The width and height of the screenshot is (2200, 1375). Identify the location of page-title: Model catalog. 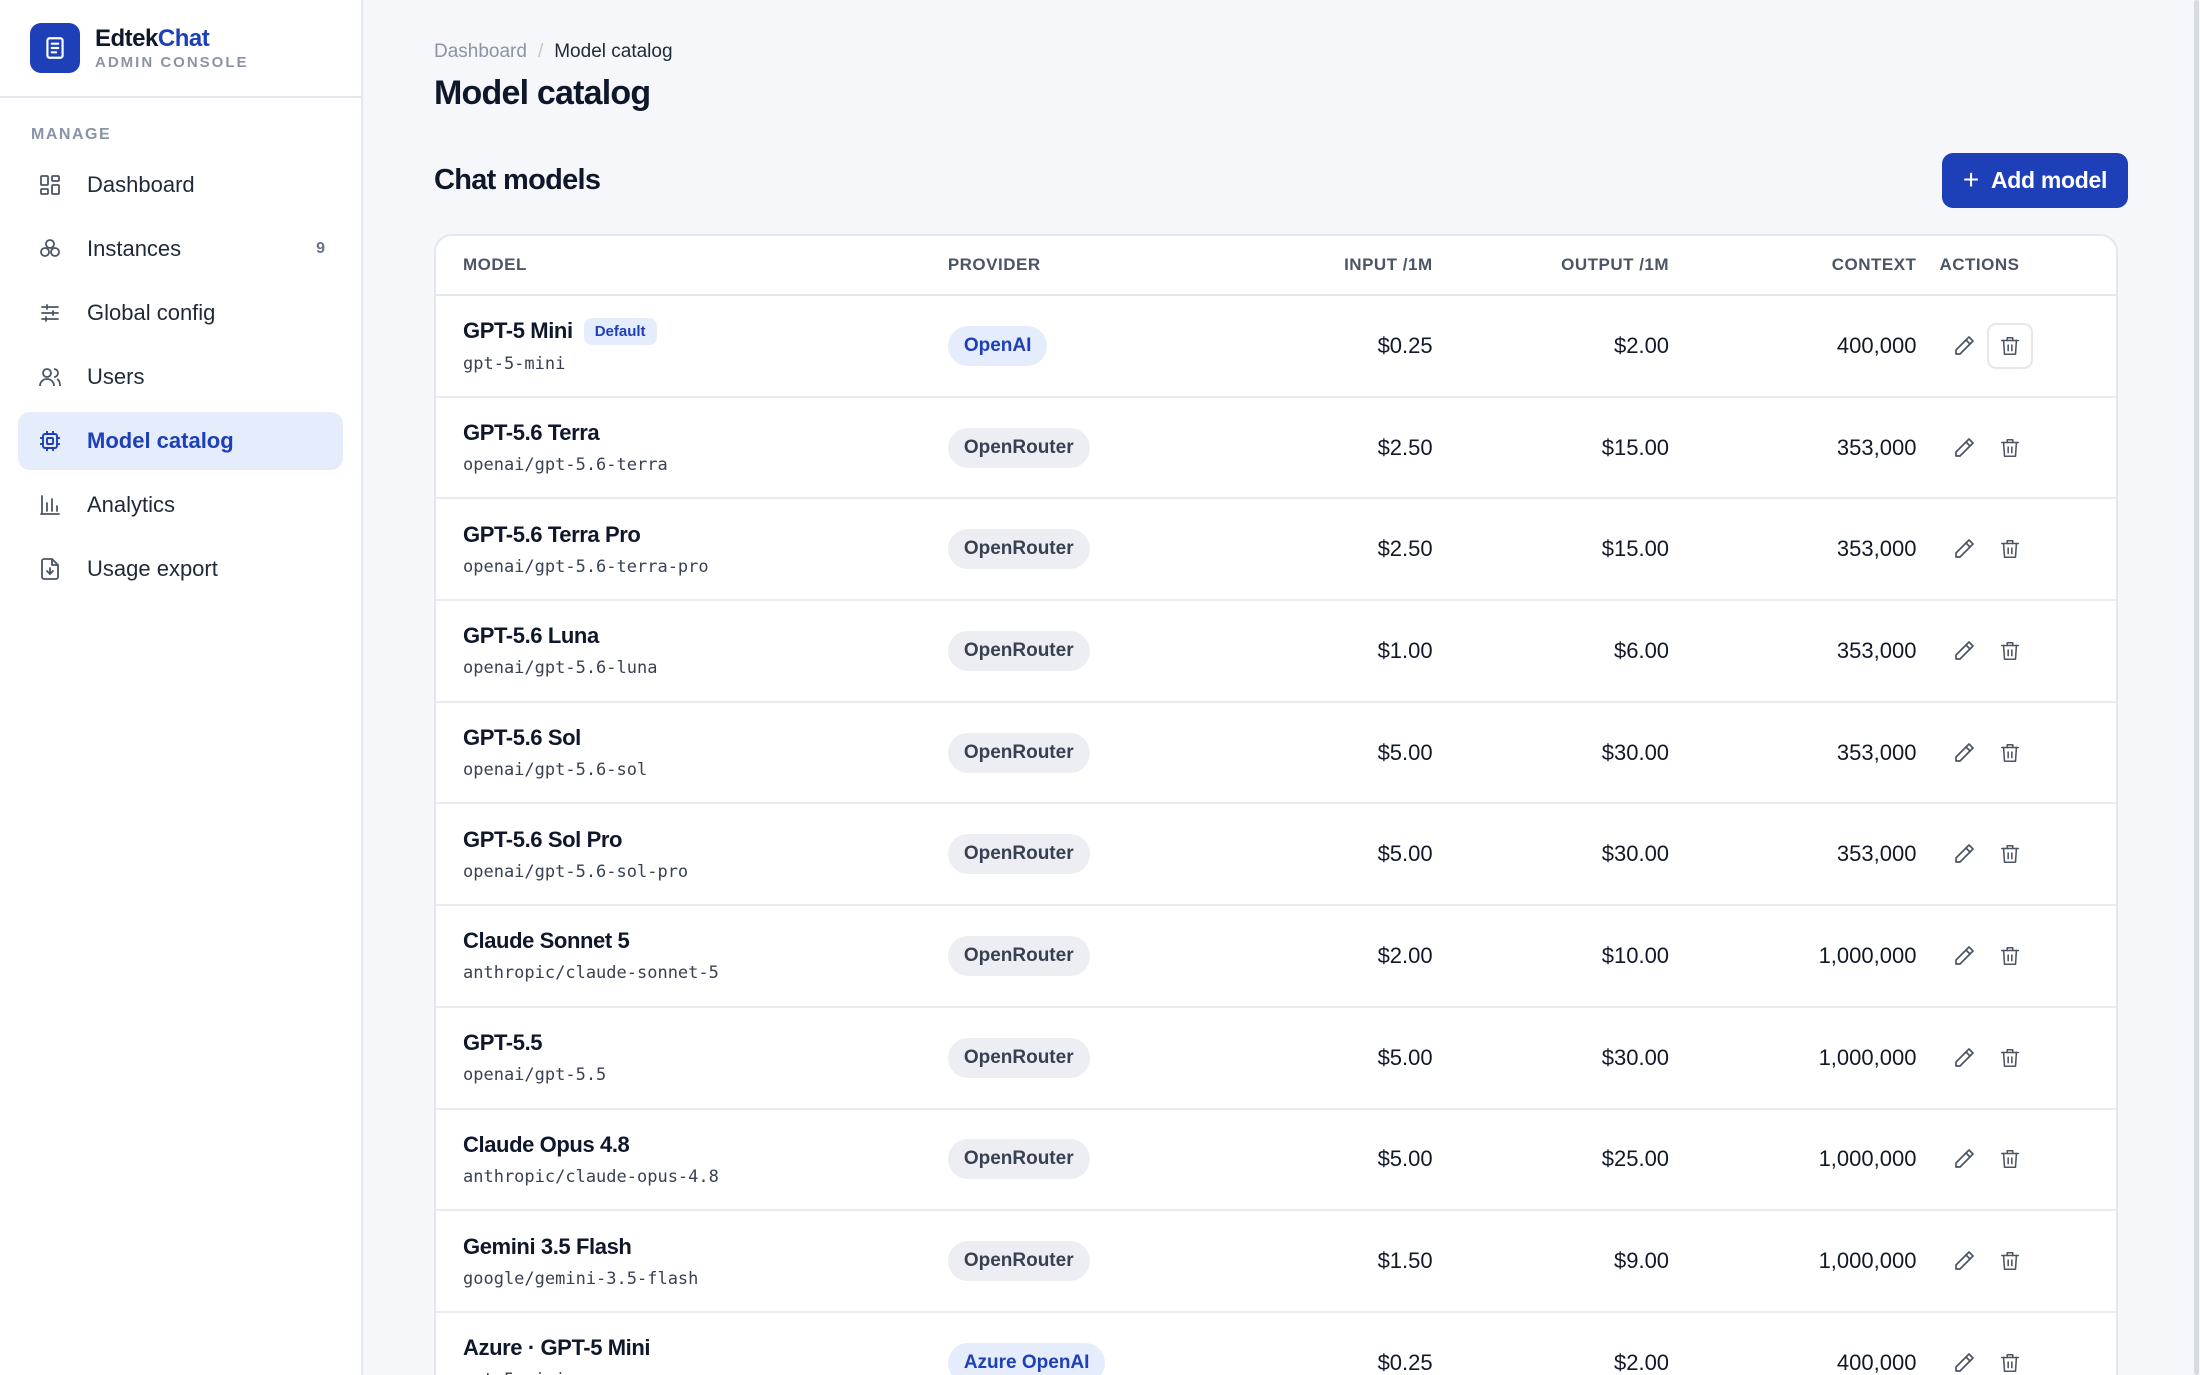
(542, 93).